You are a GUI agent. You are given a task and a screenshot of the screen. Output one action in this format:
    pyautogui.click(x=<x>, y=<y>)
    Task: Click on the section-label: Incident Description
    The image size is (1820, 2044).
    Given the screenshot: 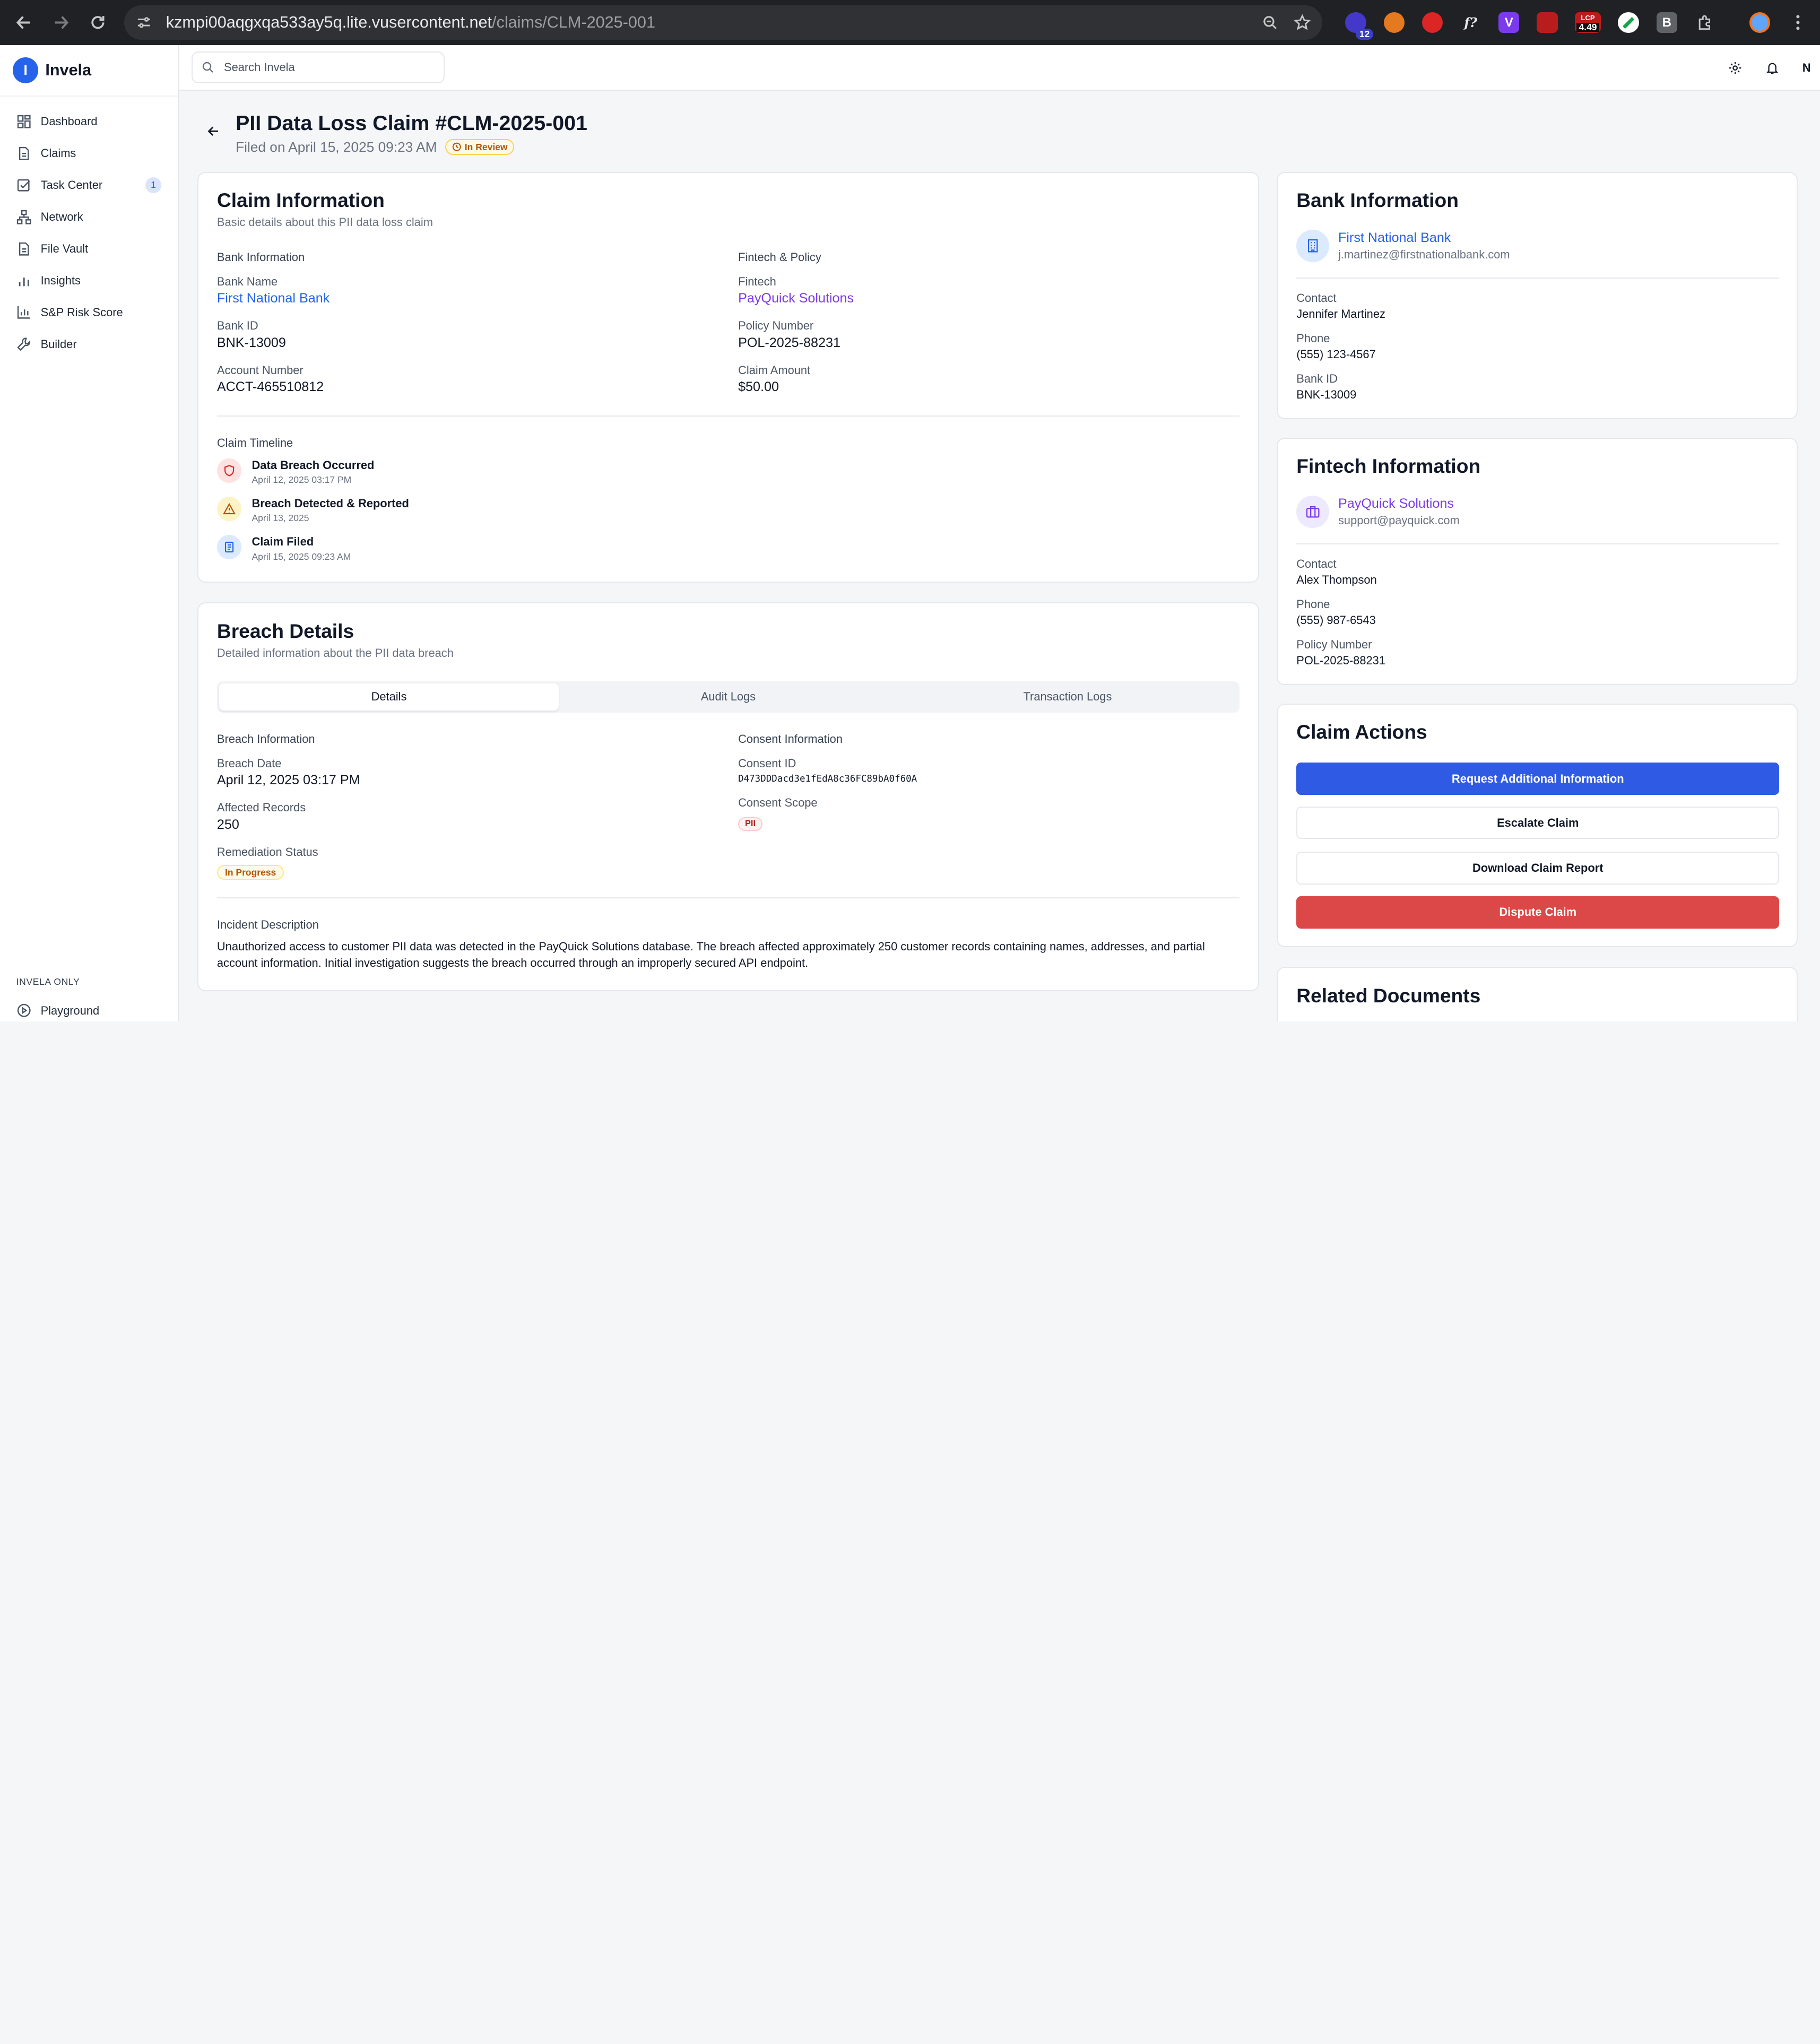 What is the action you would take?
    pyautogui.click(x=267, y=925)
    